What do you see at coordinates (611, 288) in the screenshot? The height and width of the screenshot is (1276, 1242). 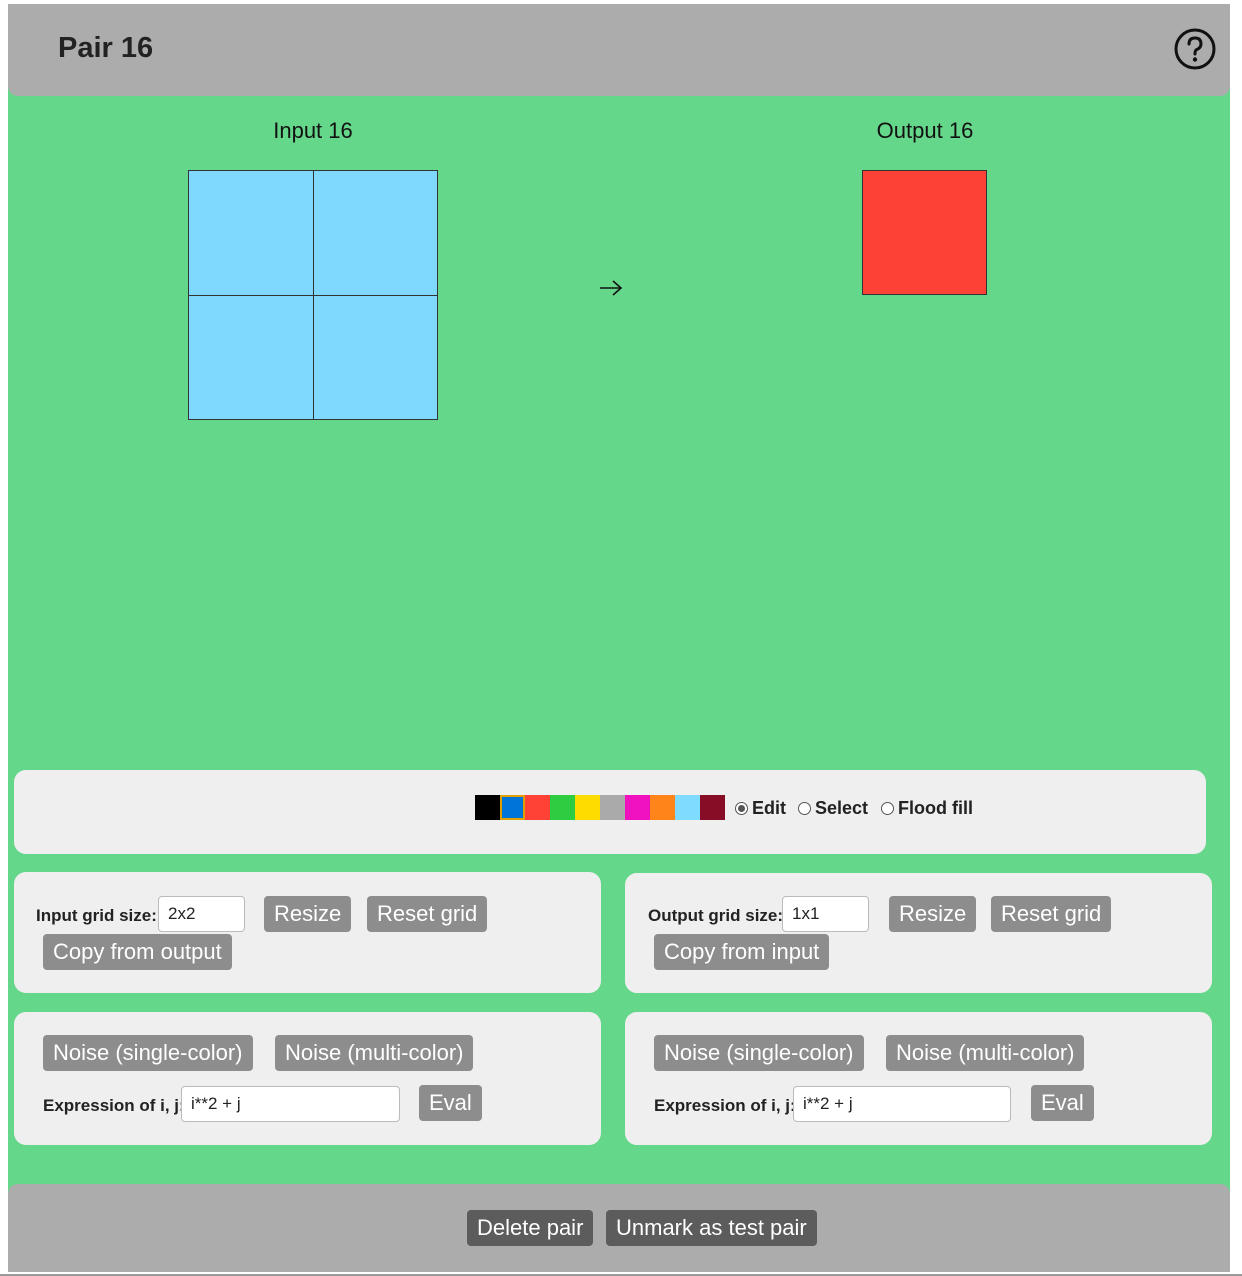 I see `right-arrow-icon` at bounding box center [611, 288].